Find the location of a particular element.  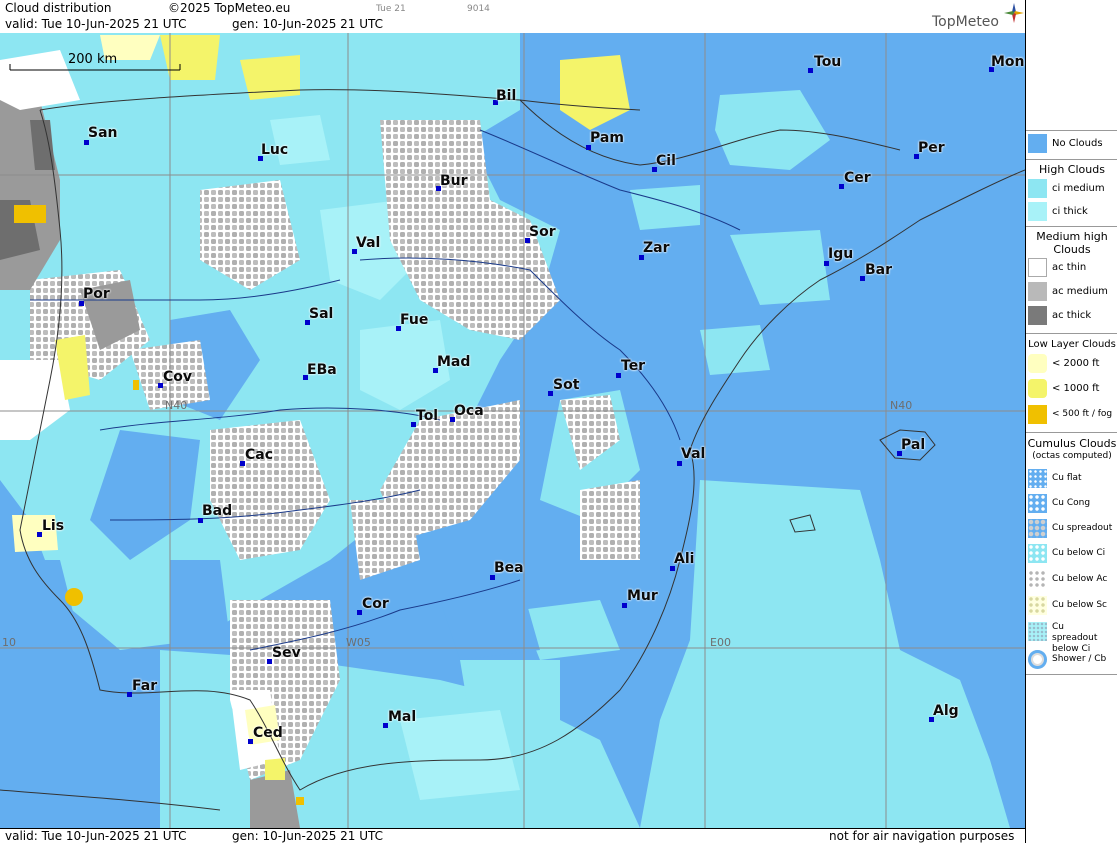

legend-medium-high-heading: Medium high Clouds is located at coordinates (1072, 243).